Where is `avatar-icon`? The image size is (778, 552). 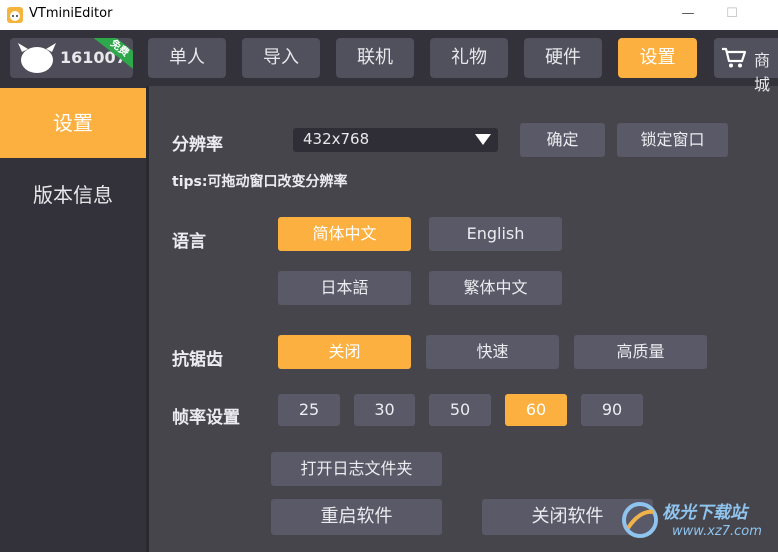
avatar-icon is located at coordinates (37, 58).